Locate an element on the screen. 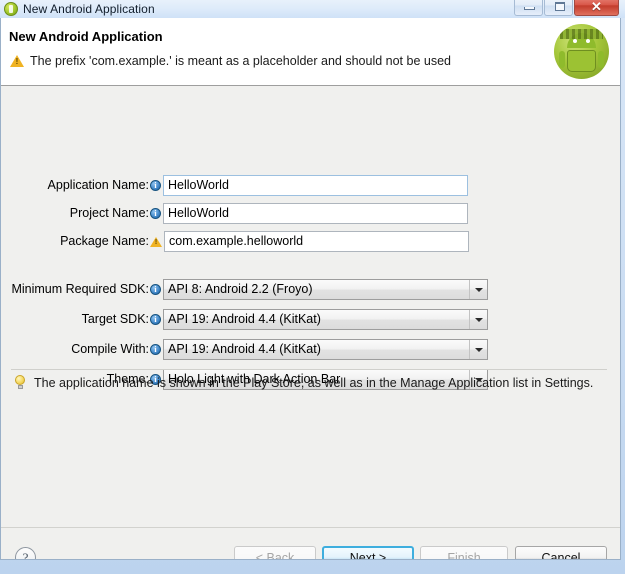 This screenshot has width=625, height=574. label-minimum-required-sdk: Minimum Required SDK: is located at coordinates (80, 289).